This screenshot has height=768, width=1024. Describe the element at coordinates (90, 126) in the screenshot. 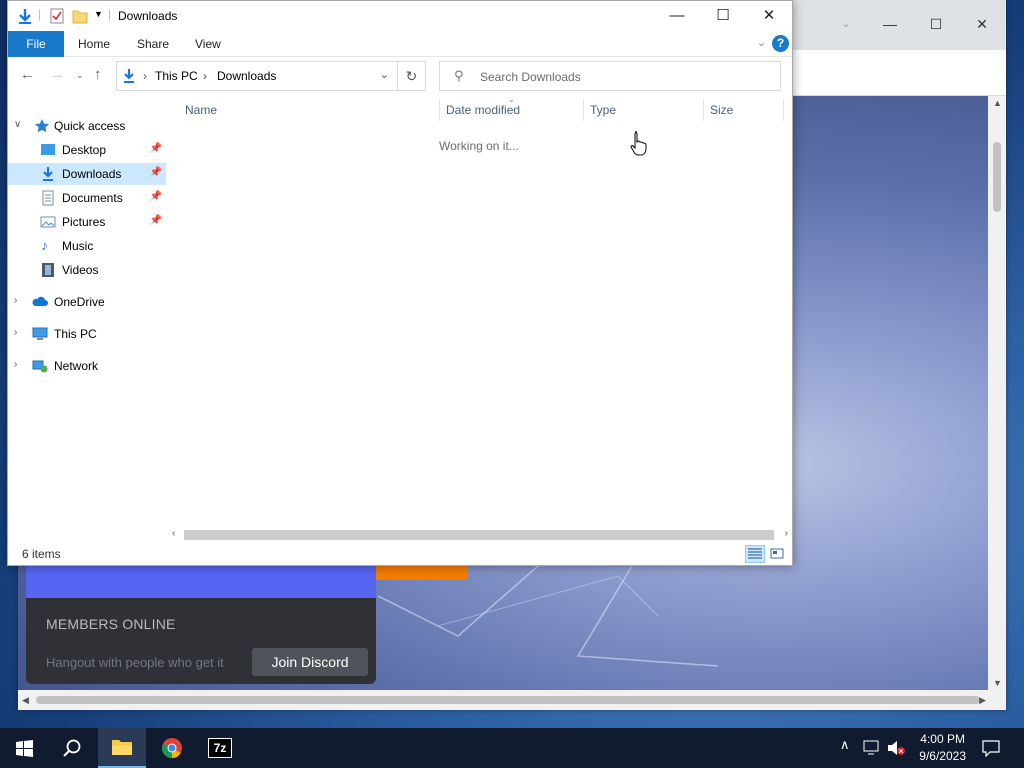

I see `nav-label: Quick access` at that location.